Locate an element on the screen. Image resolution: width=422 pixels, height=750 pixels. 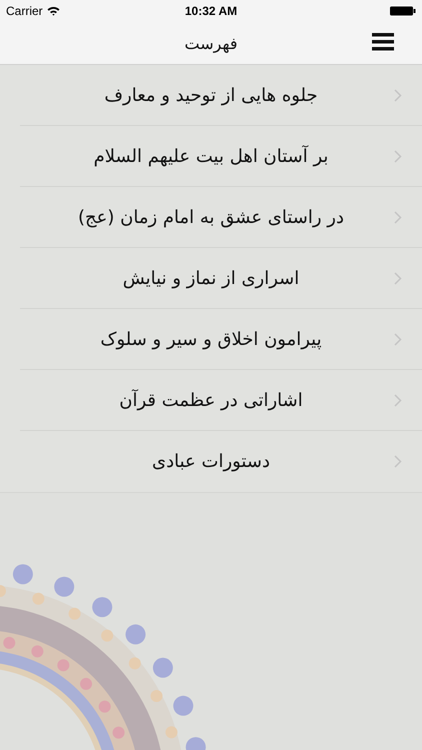
menu-item: پیرامون اخلاق و سیر و سلوک is located at coordinates (211, 339).